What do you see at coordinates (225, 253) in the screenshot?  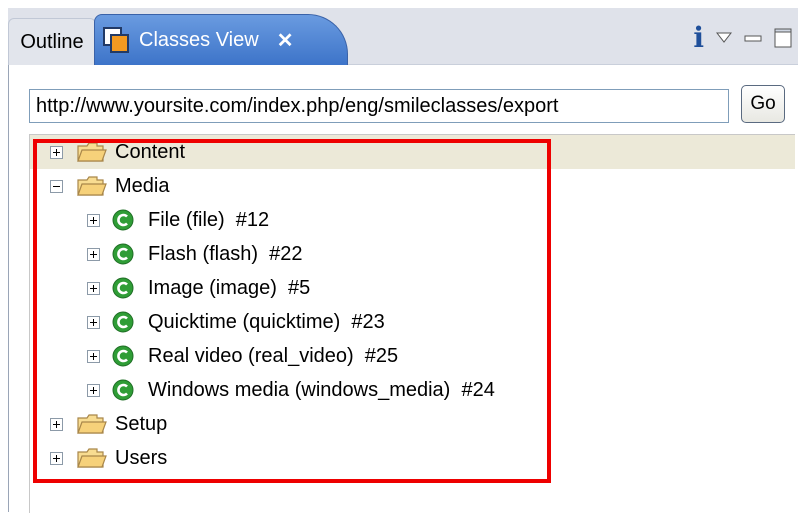 I see `tree-item-label: Flash (flash) #22` at bounding box center [225, 253].